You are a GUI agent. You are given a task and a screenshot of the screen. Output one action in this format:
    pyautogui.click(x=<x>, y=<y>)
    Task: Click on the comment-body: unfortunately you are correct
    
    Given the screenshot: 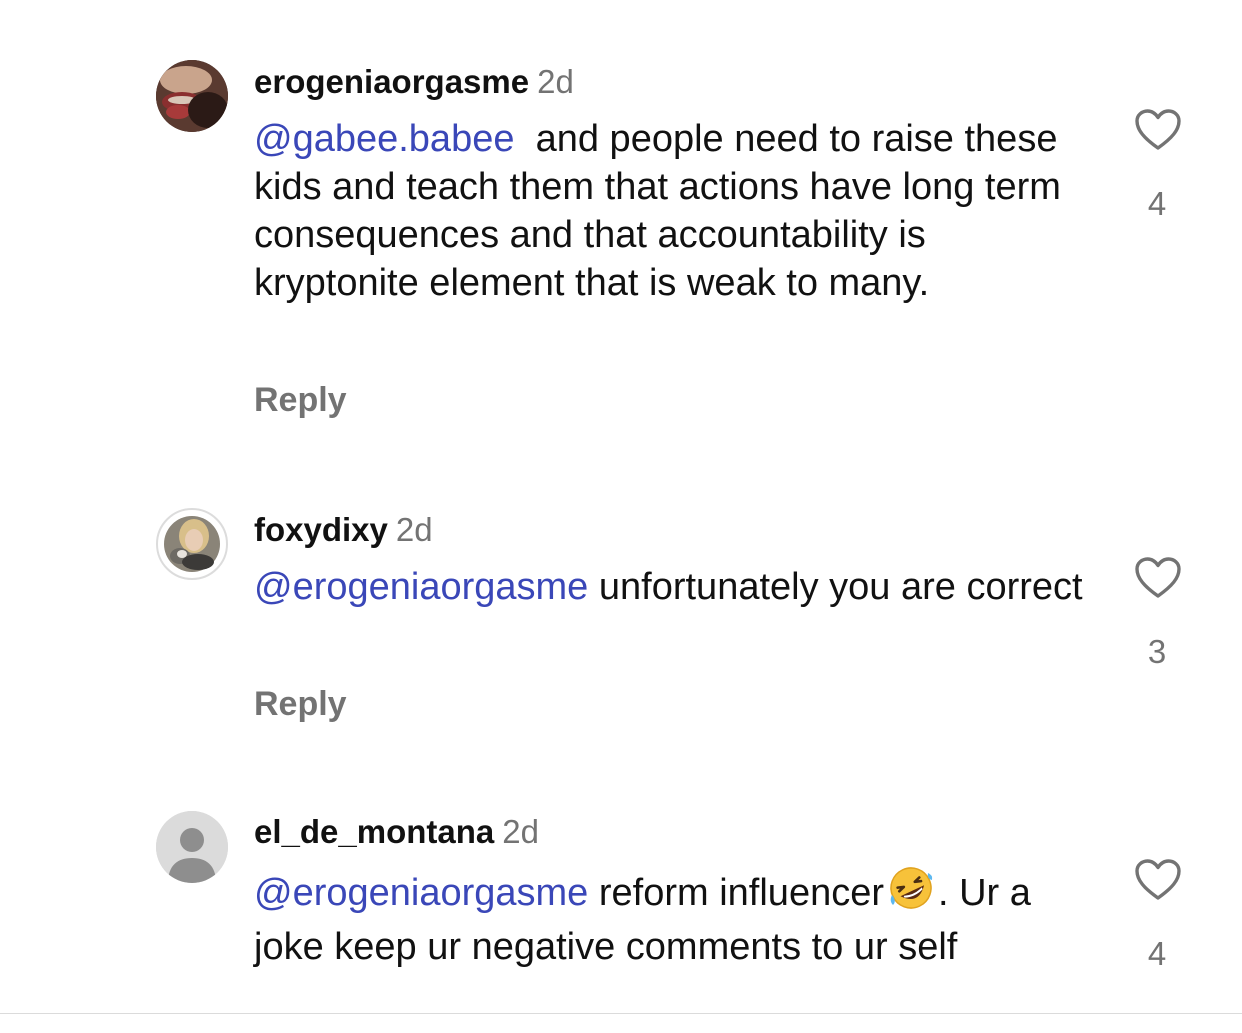 What is the action you would take?
    pyautogui.click(x=835, y=587)
    